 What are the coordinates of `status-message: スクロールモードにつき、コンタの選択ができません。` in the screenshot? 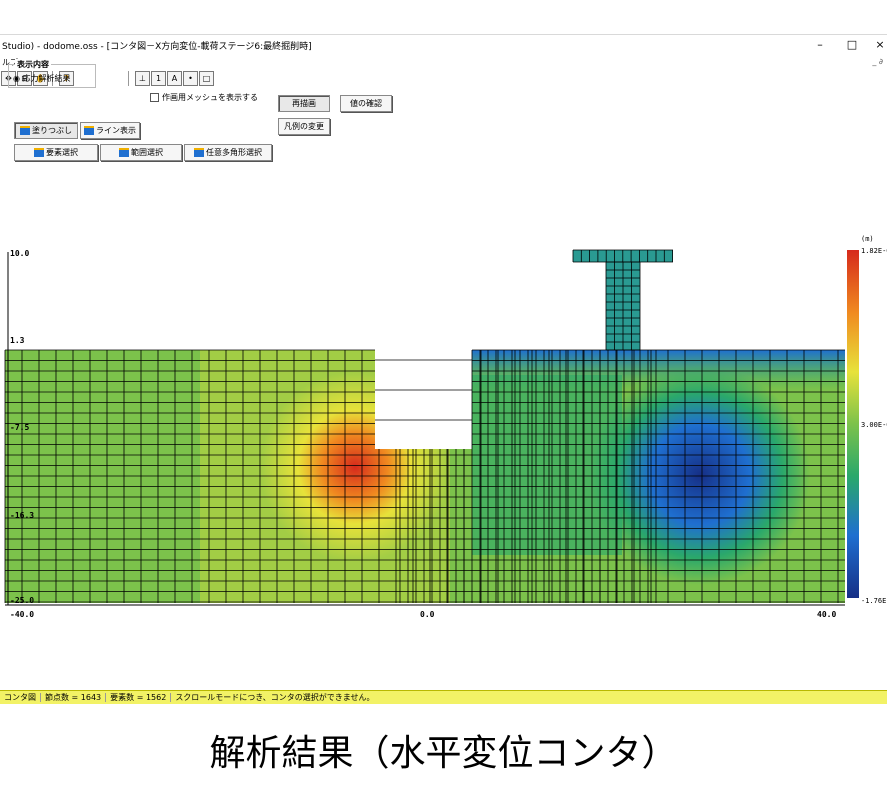 It's located at (275, 697).